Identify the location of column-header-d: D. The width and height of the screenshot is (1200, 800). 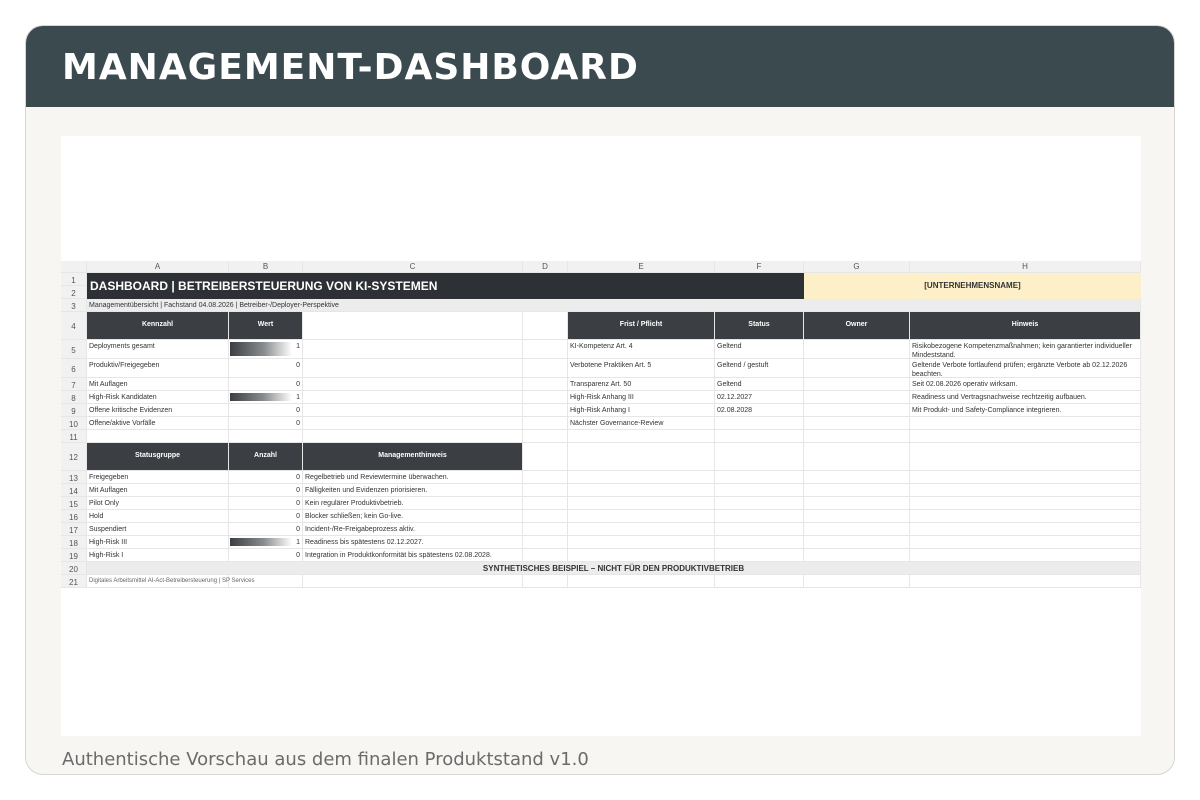
(545, 267).